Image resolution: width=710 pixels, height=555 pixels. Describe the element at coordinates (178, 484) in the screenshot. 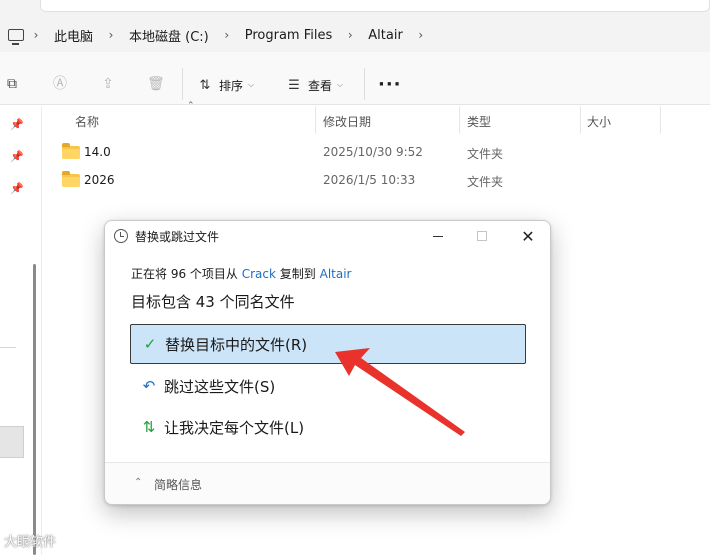

I see `fewer-details-toggle: 简略信息` at that location.